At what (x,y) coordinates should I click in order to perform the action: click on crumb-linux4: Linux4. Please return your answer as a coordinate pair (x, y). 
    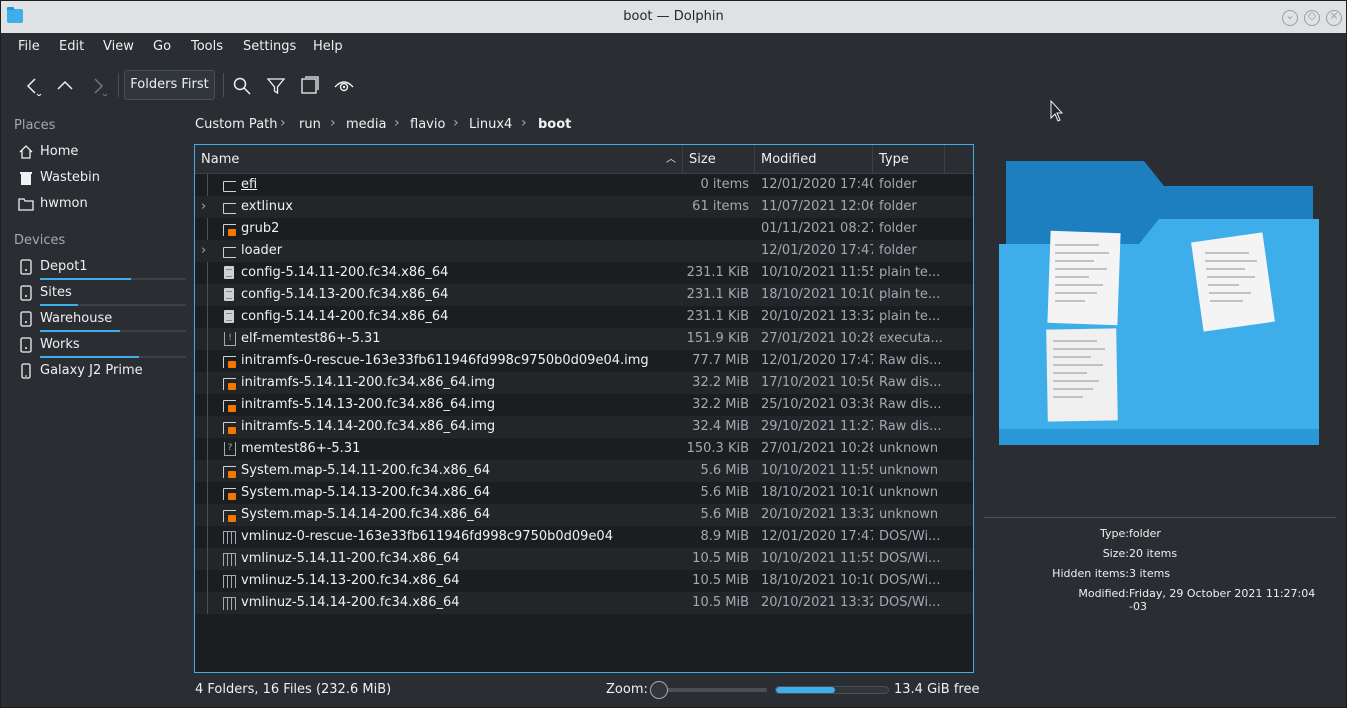
    Looking at the image, I should click on (490, 124).